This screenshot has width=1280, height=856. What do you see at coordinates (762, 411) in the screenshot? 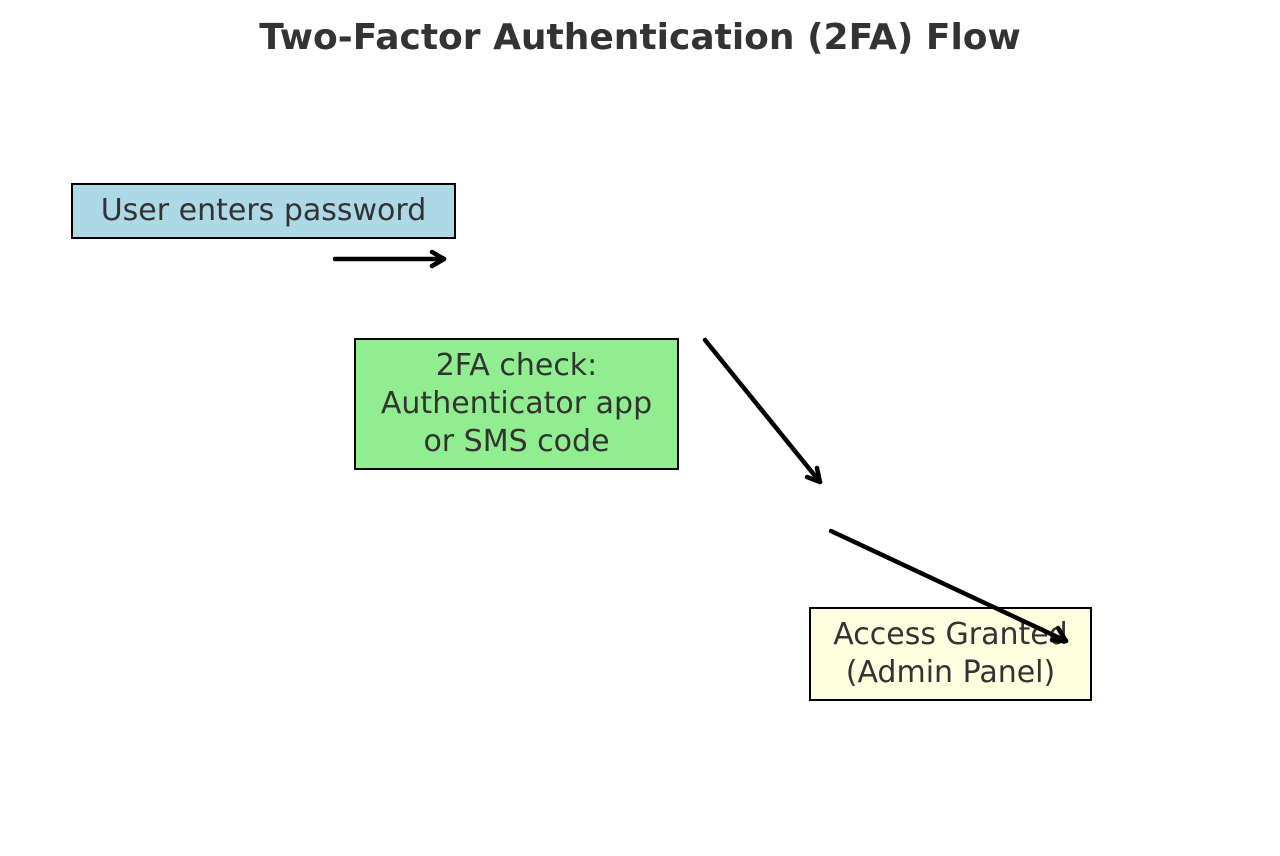
I see `arrow-2fa-to-midpoint` at bounding box center [762, 411].